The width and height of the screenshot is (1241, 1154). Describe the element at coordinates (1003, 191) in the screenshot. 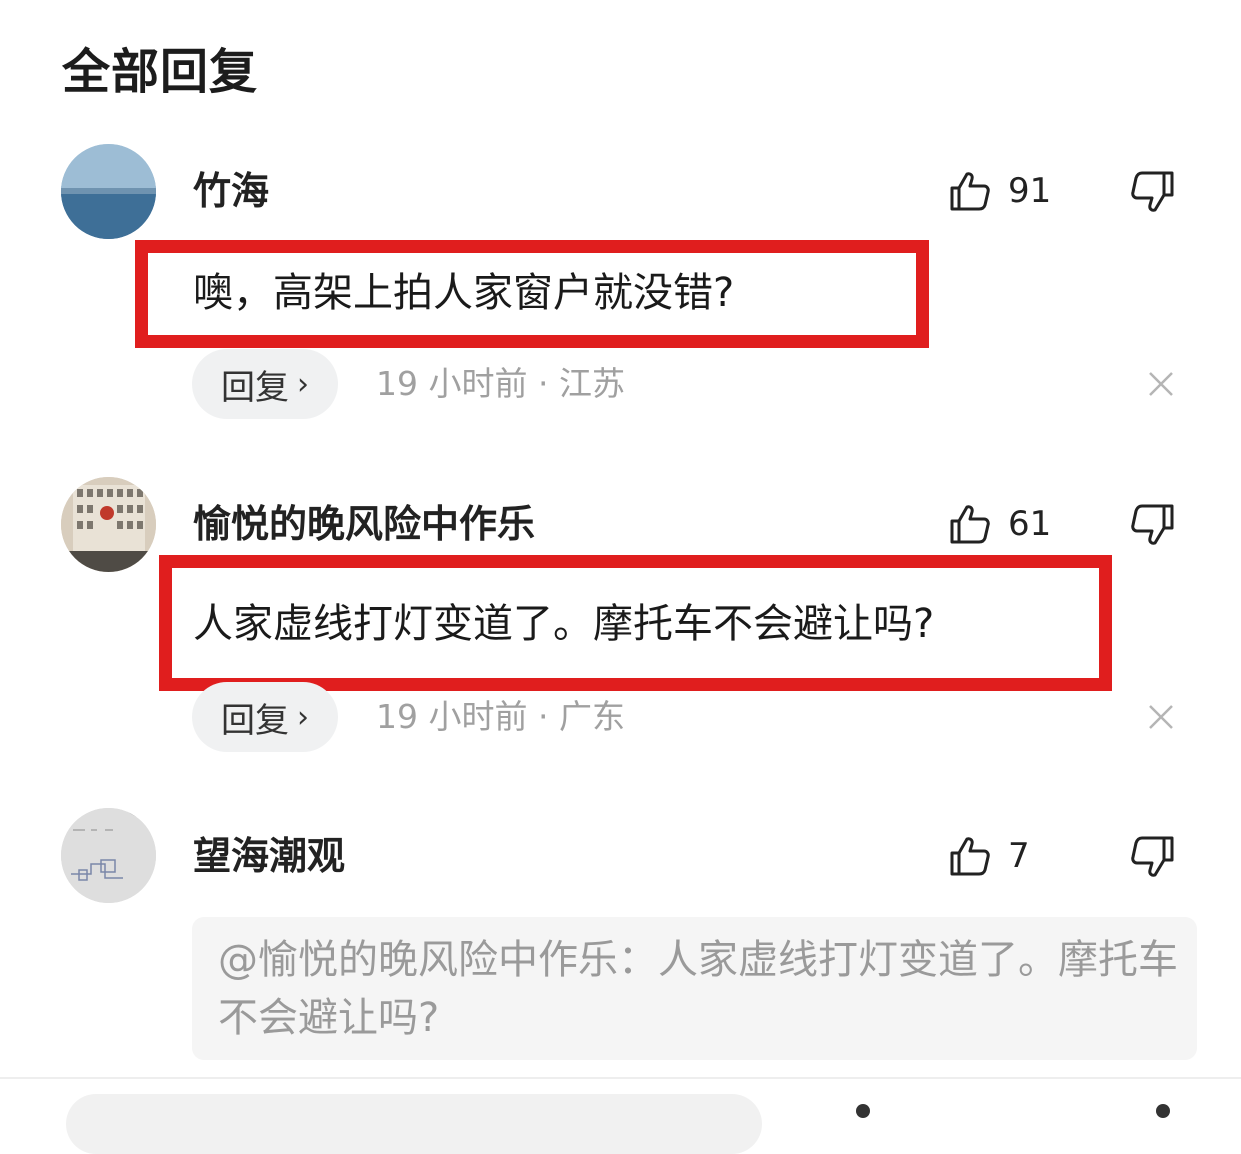

I see `like-button: 91` at that location.